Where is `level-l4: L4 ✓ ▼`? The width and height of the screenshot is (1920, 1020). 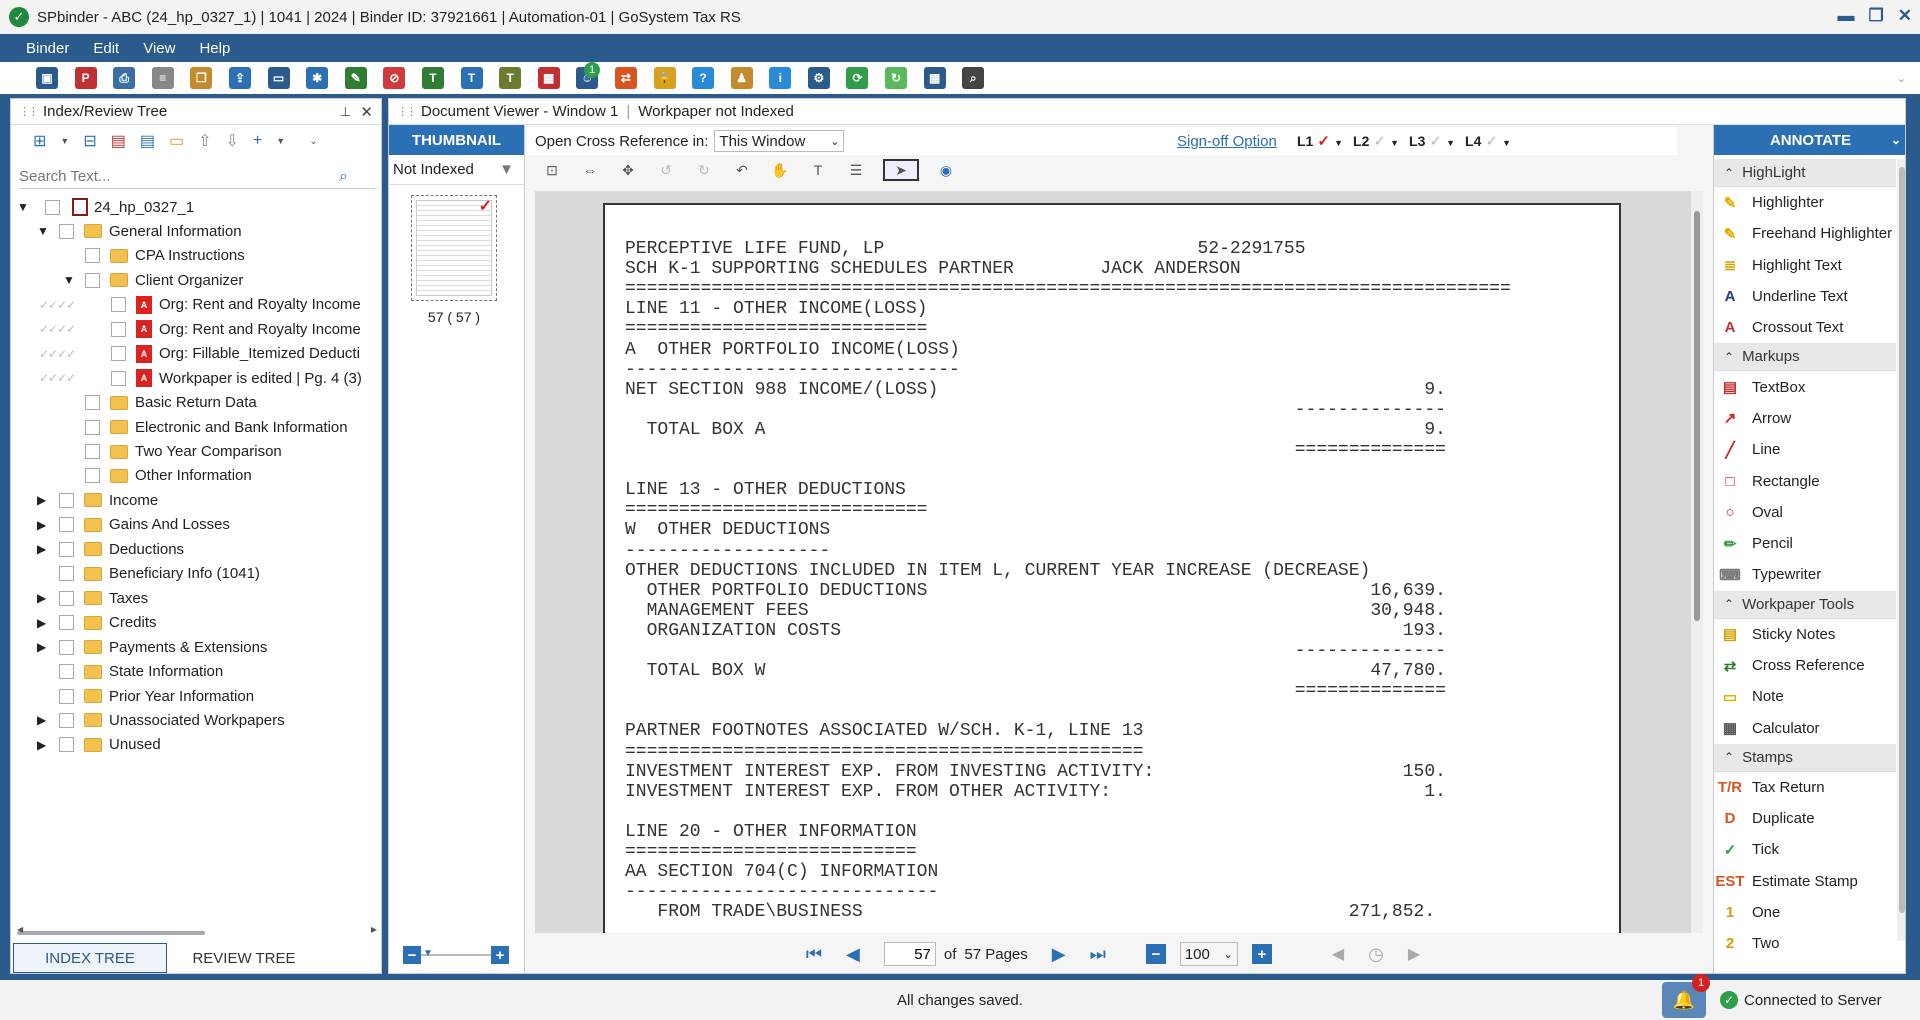
level-l4: L4 ✓ ▼ is located at coordinates (1488, 141).